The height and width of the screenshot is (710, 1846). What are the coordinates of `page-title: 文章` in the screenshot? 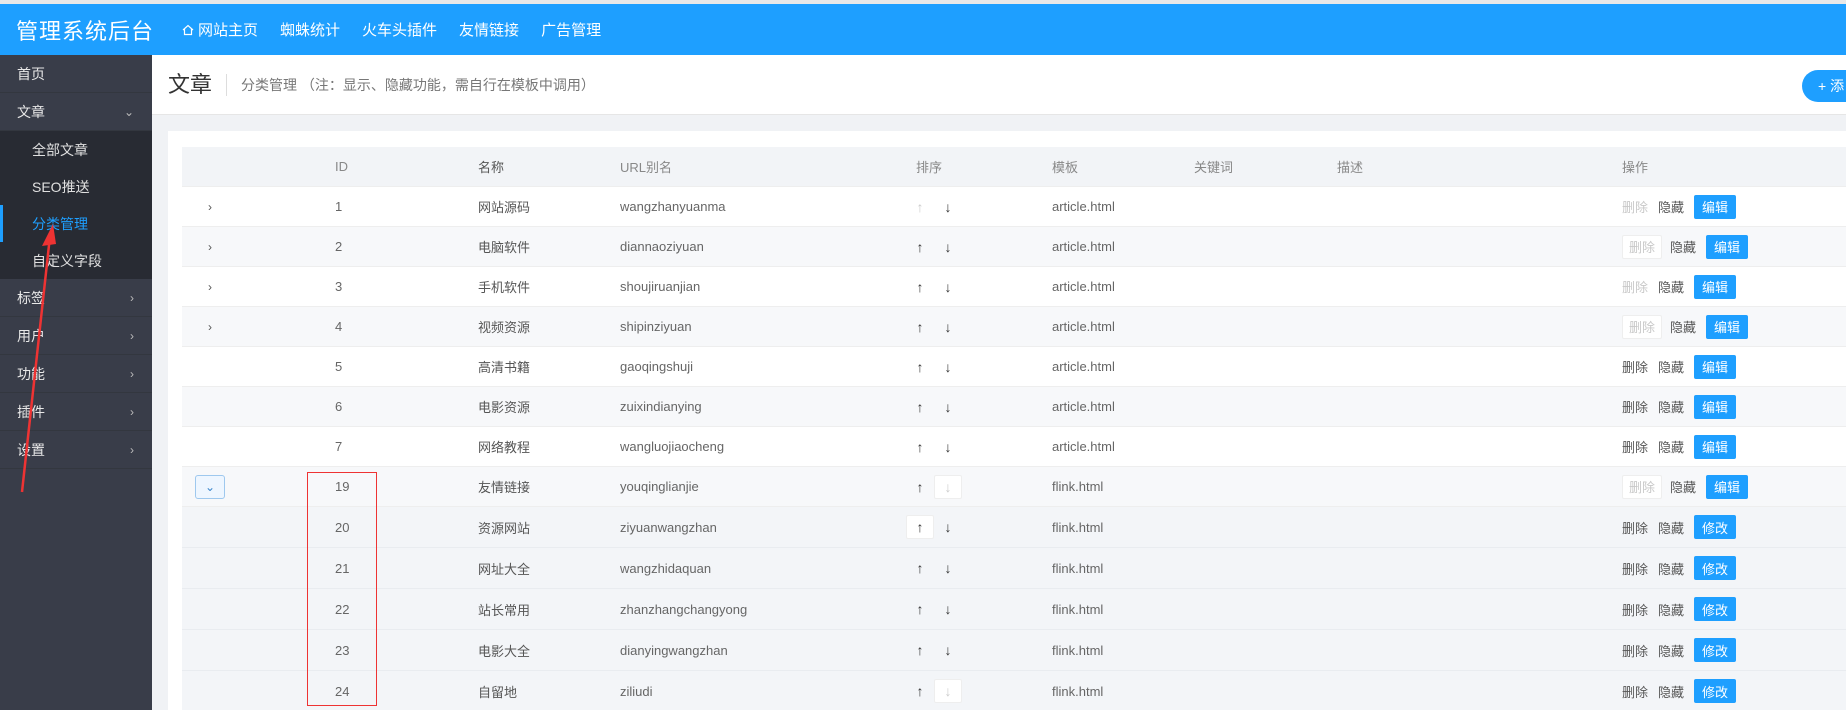 It's located at (198, 84).